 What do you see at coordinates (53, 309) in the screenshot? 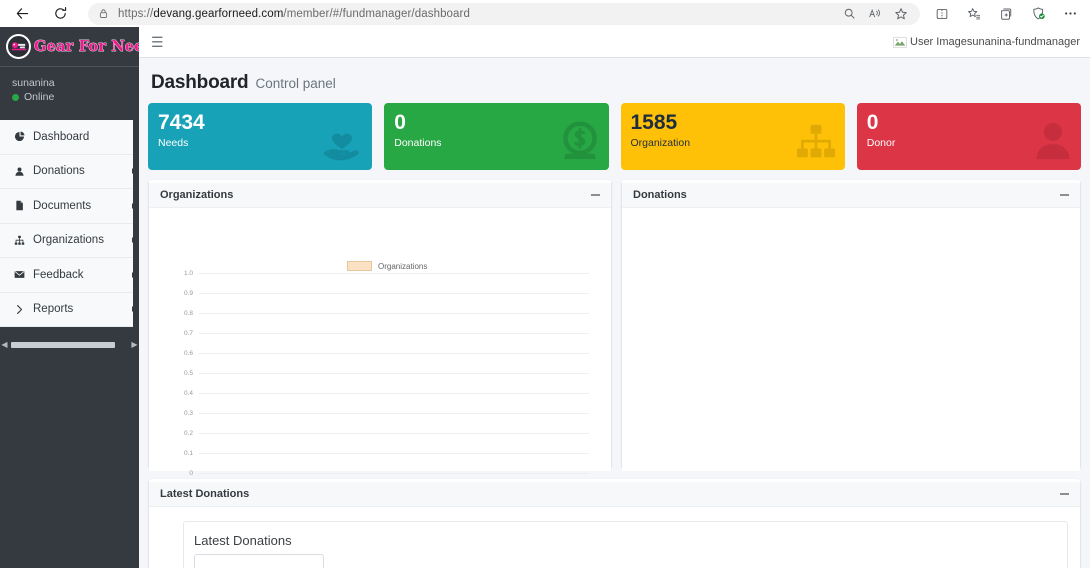
I see `sidebar-label-reports: Reports` at bounding box center [53, 309].